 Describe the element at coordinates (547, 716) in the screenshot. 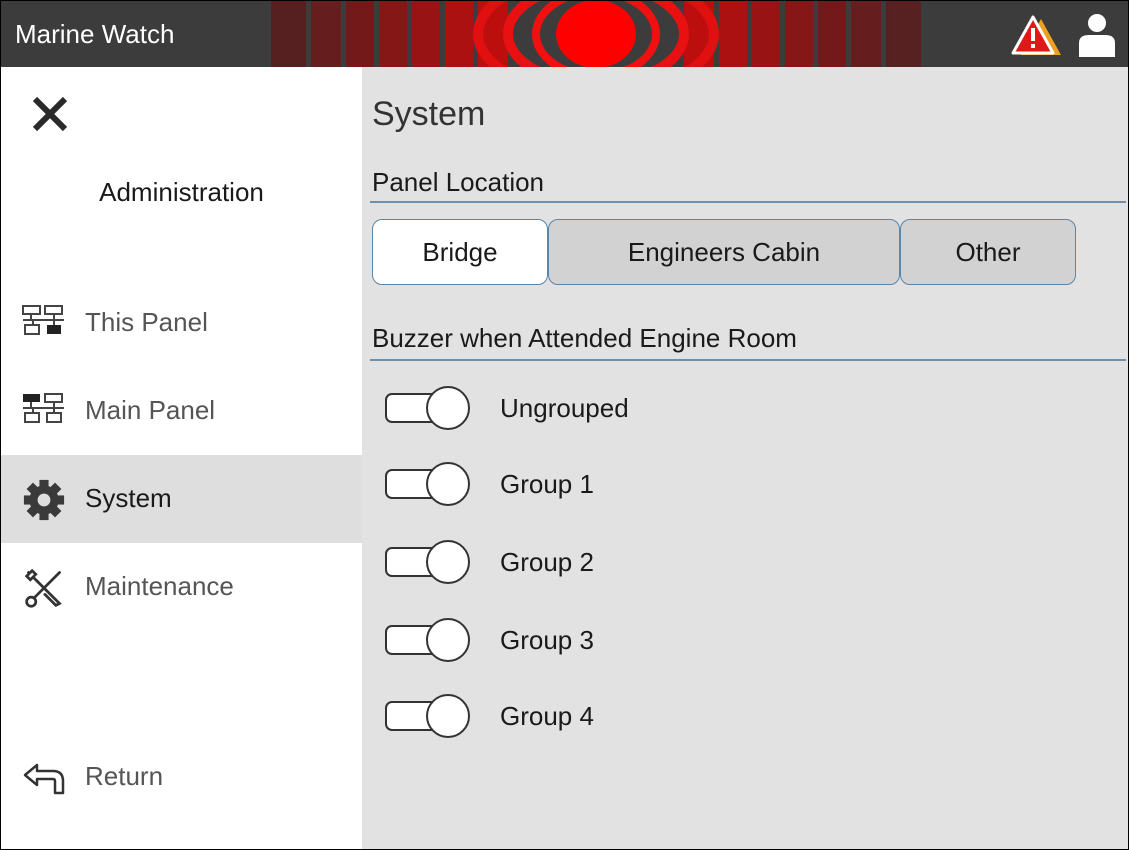

I see `toggle-label: Group 4` at that location.